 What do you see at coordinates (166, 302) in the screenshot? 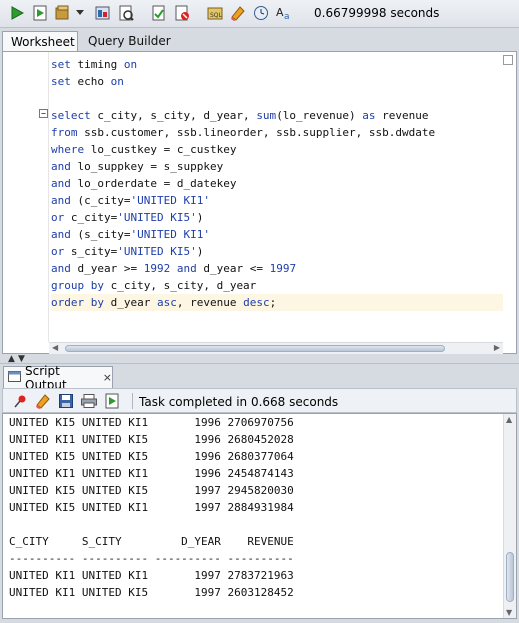
I see `code-token: asc` at bounding box center [166, 302].